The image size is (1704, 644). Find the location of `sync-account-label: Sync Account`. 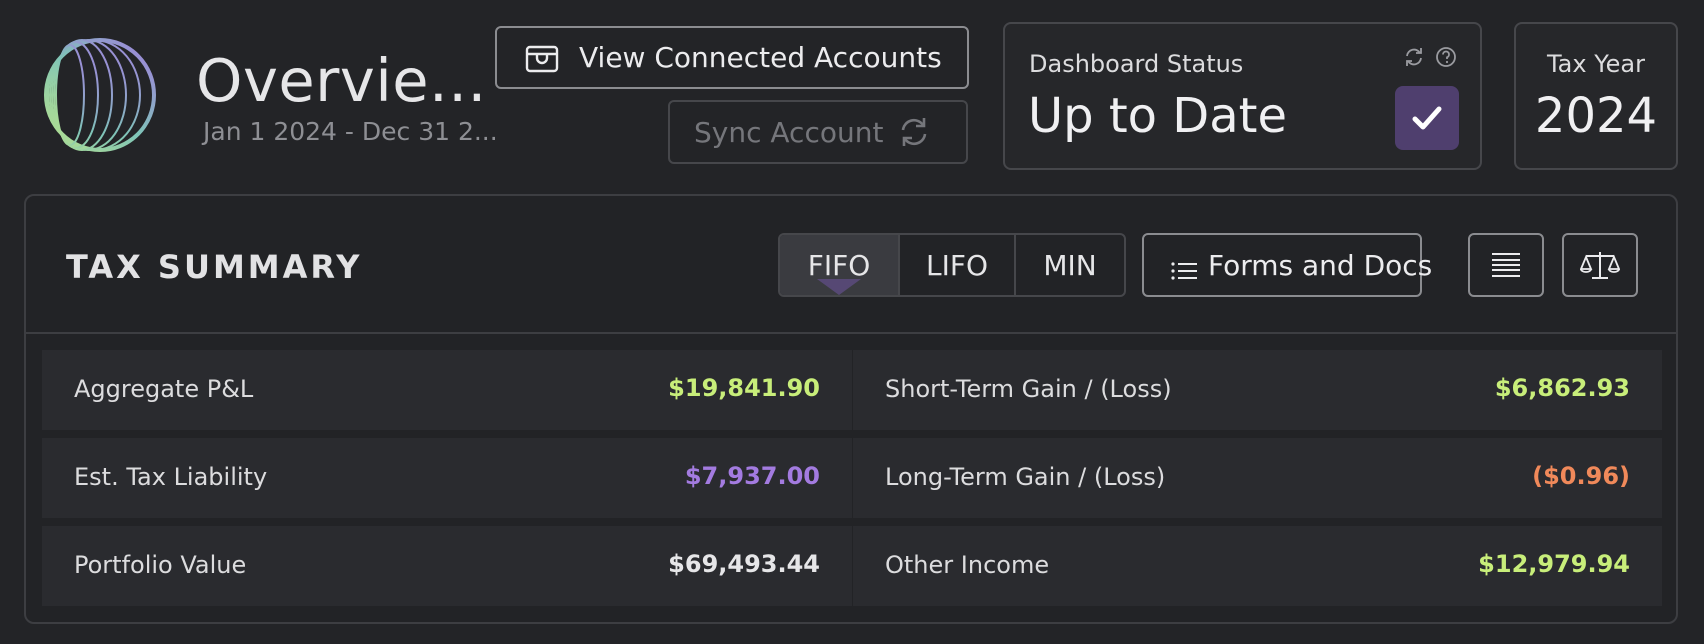

sync-account-label: Sync Account is located at coordinates (789, 132).